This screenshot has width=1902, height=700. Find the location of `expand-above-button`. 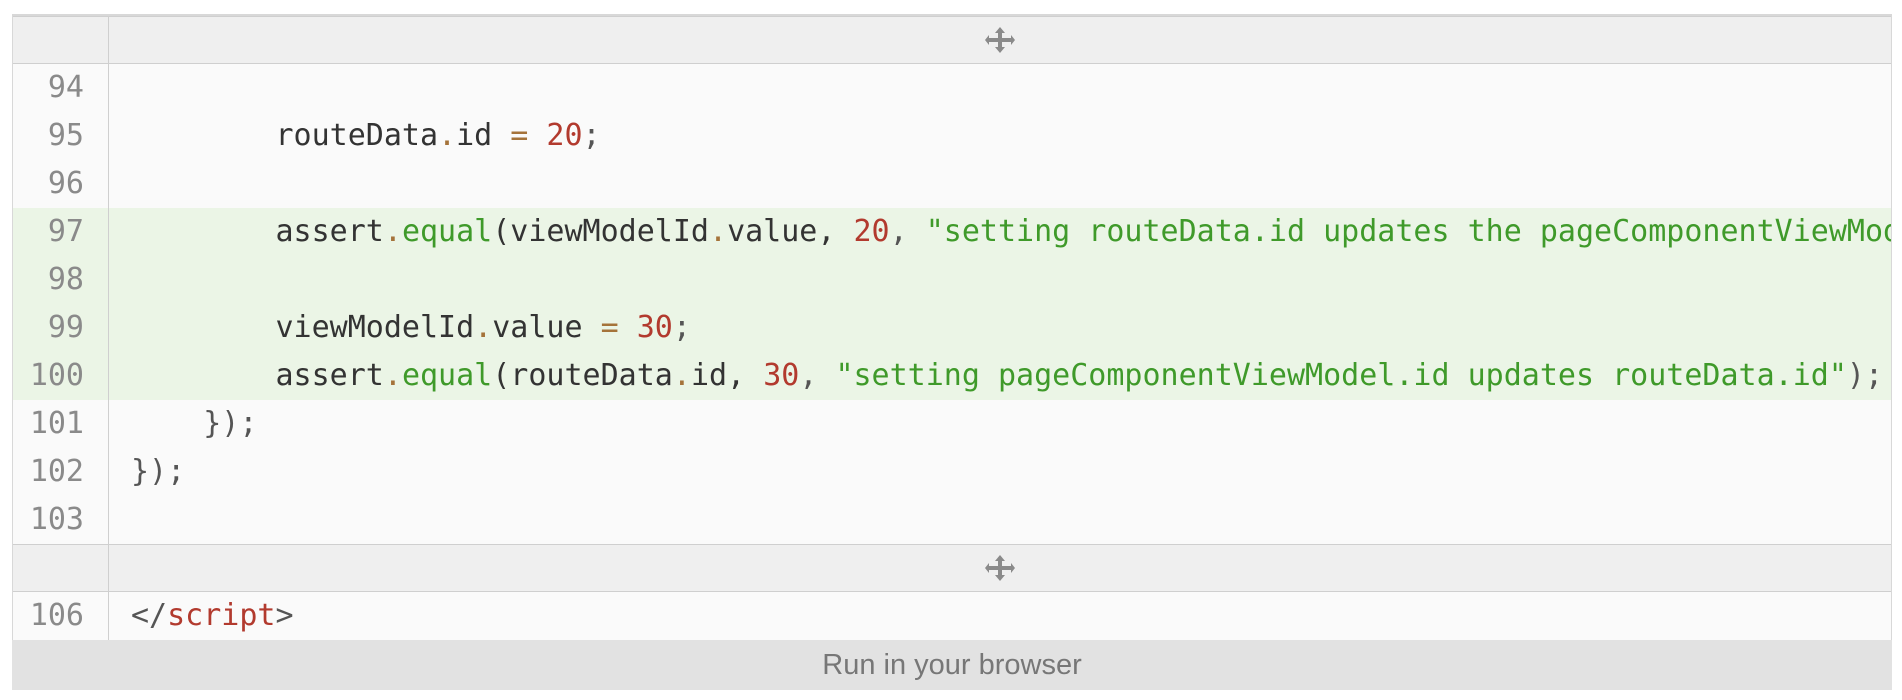

expand-above-button is located at coordinates (1000, 40).